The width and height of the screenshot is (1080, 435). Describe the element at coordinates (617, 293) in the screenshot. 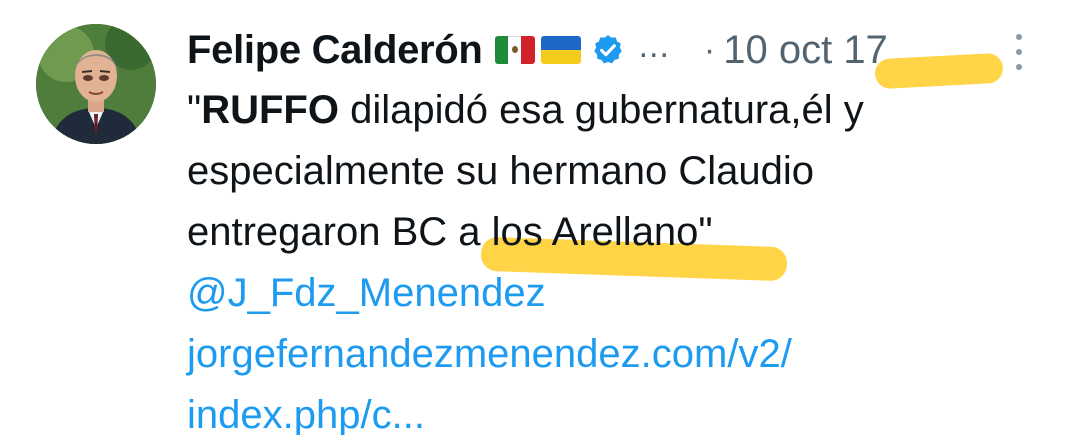

I see `mention-link: @J_Fdz_Menendez` at that location.